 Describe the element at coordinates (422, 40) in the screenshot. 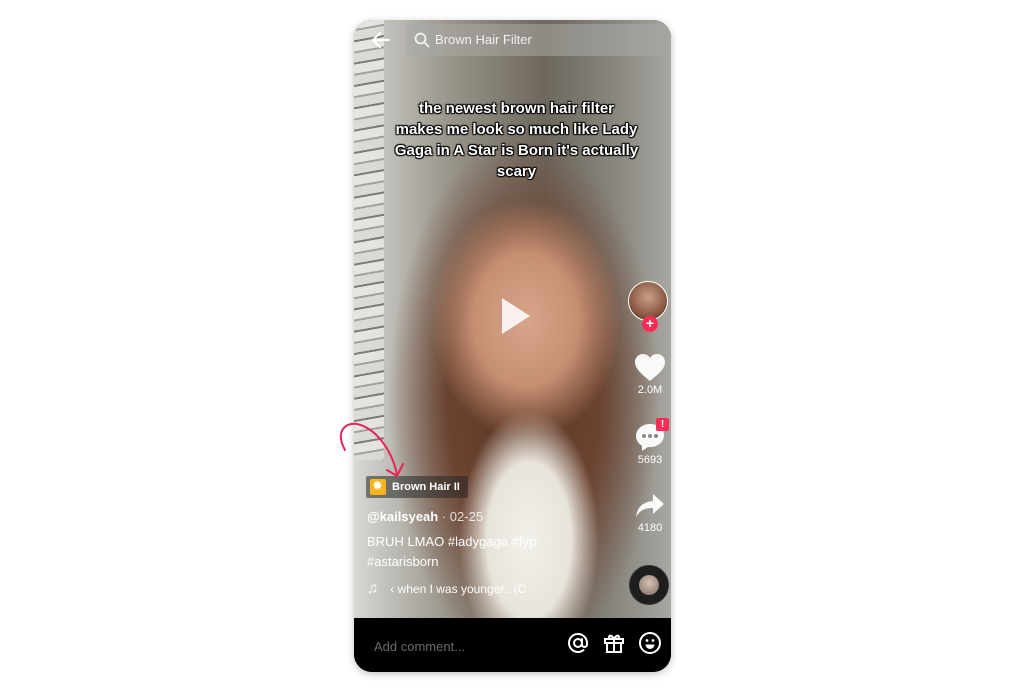

I see `search-icon` at that location.